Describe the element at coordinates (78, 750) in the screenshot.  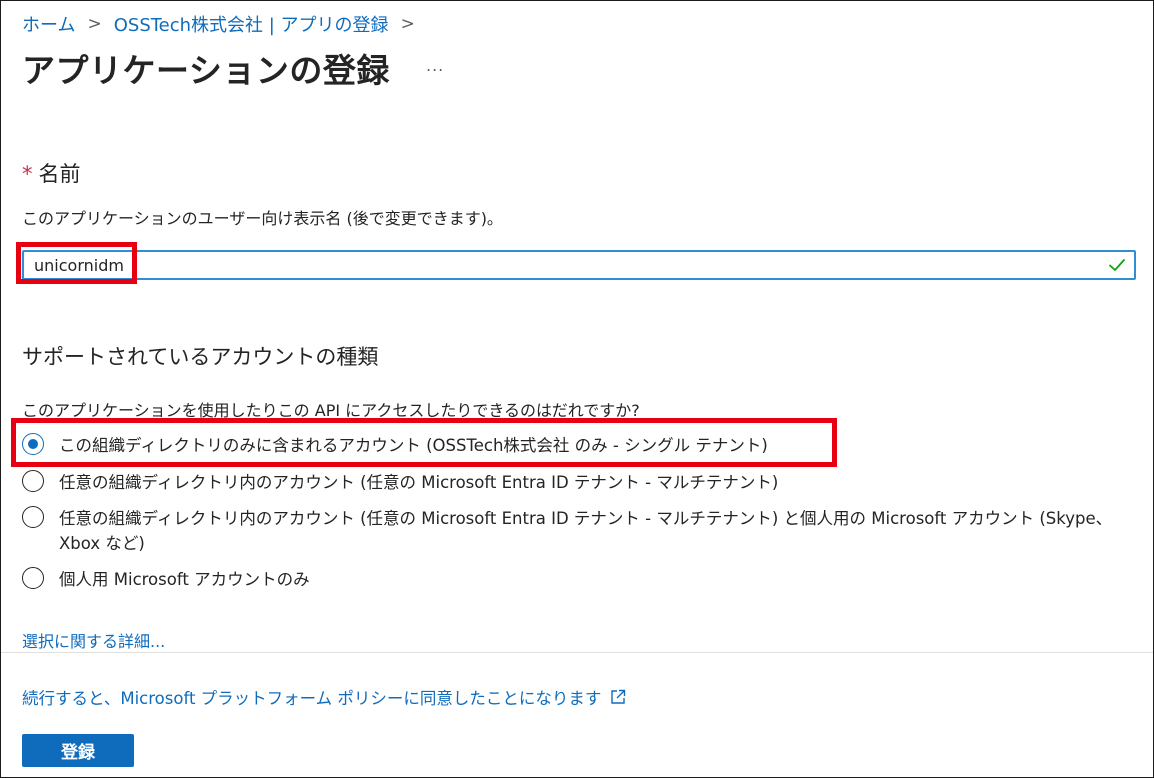
I see `register-button: 登録` at that location.